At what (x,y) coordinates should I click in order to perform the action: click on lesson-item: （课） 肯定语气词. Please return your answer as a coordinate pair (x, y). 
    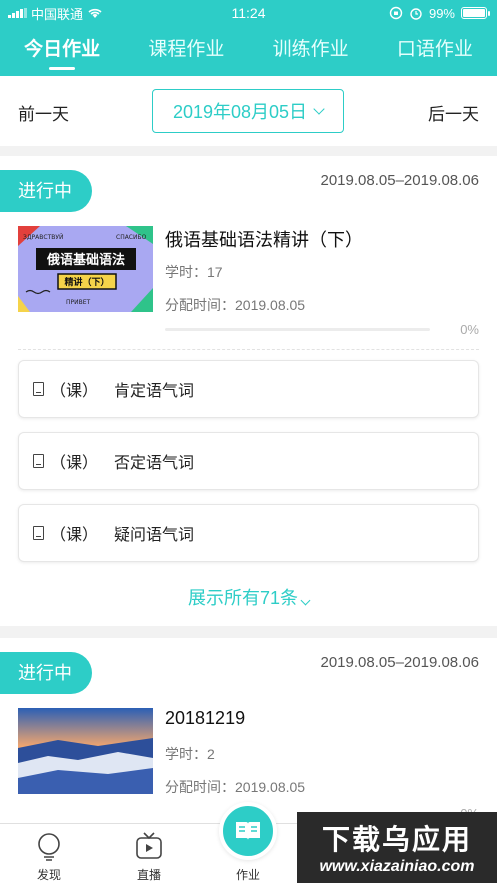
    Looking at the image, I should click on (248, 389).